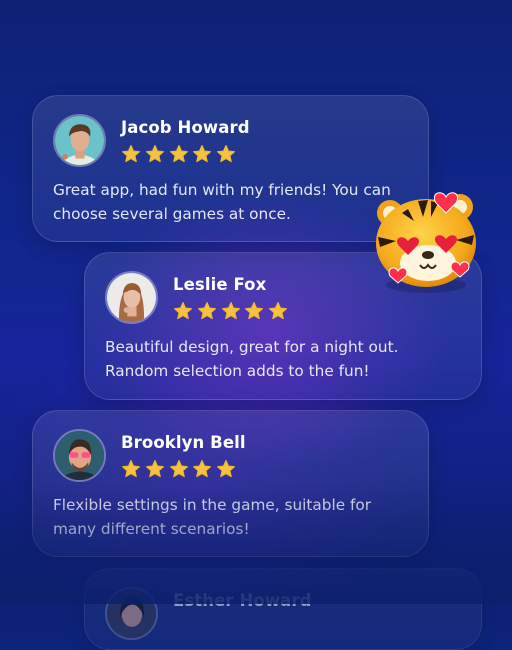  Describe the element at coordinates (242, 600) in the screenshot. I see `reviewer-name: Esther Howard` at that location.